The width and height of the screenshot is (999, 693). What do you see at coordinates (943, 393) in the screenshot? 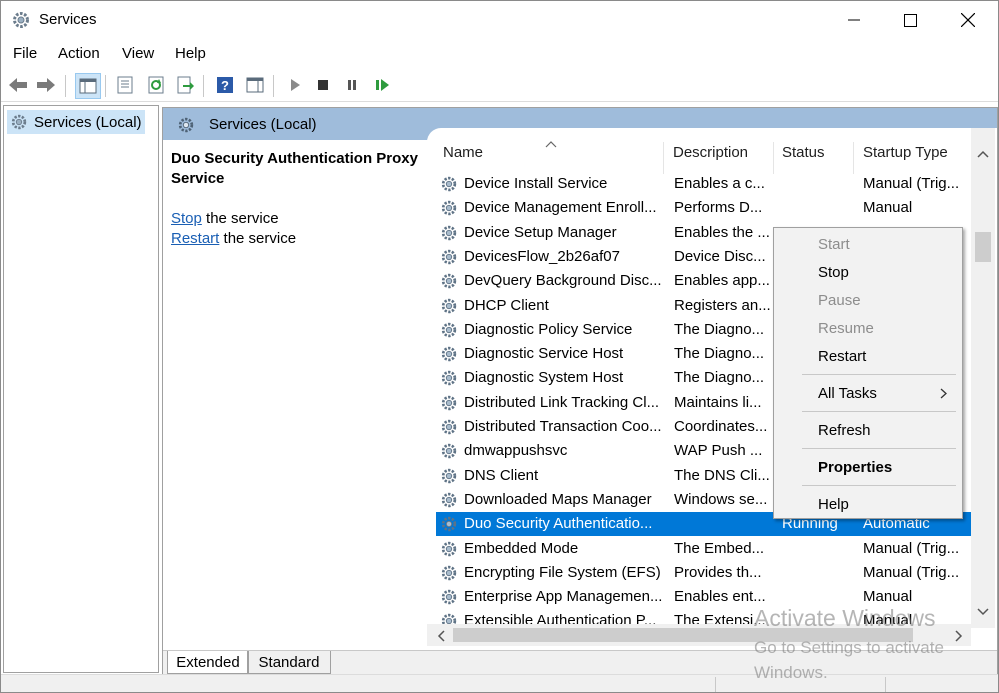
I see `submenu-arrow-icon` at bounding box center [943, 393].